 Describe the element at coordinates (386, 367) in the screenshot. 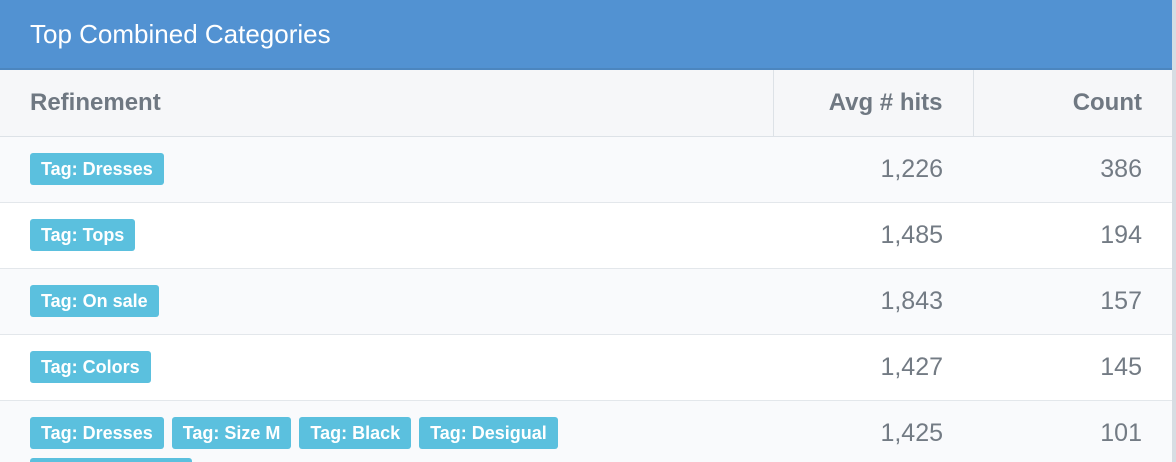

I see `refinement-cell: Tag: Colors` at that location.